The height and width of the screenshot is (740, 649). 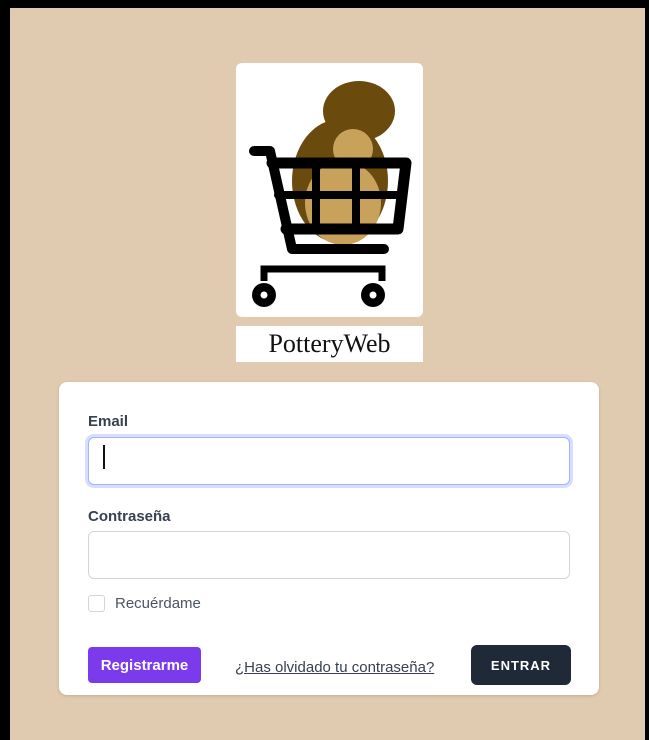 I want to click on password-label: Contraseña, so click(x=129, y=516).